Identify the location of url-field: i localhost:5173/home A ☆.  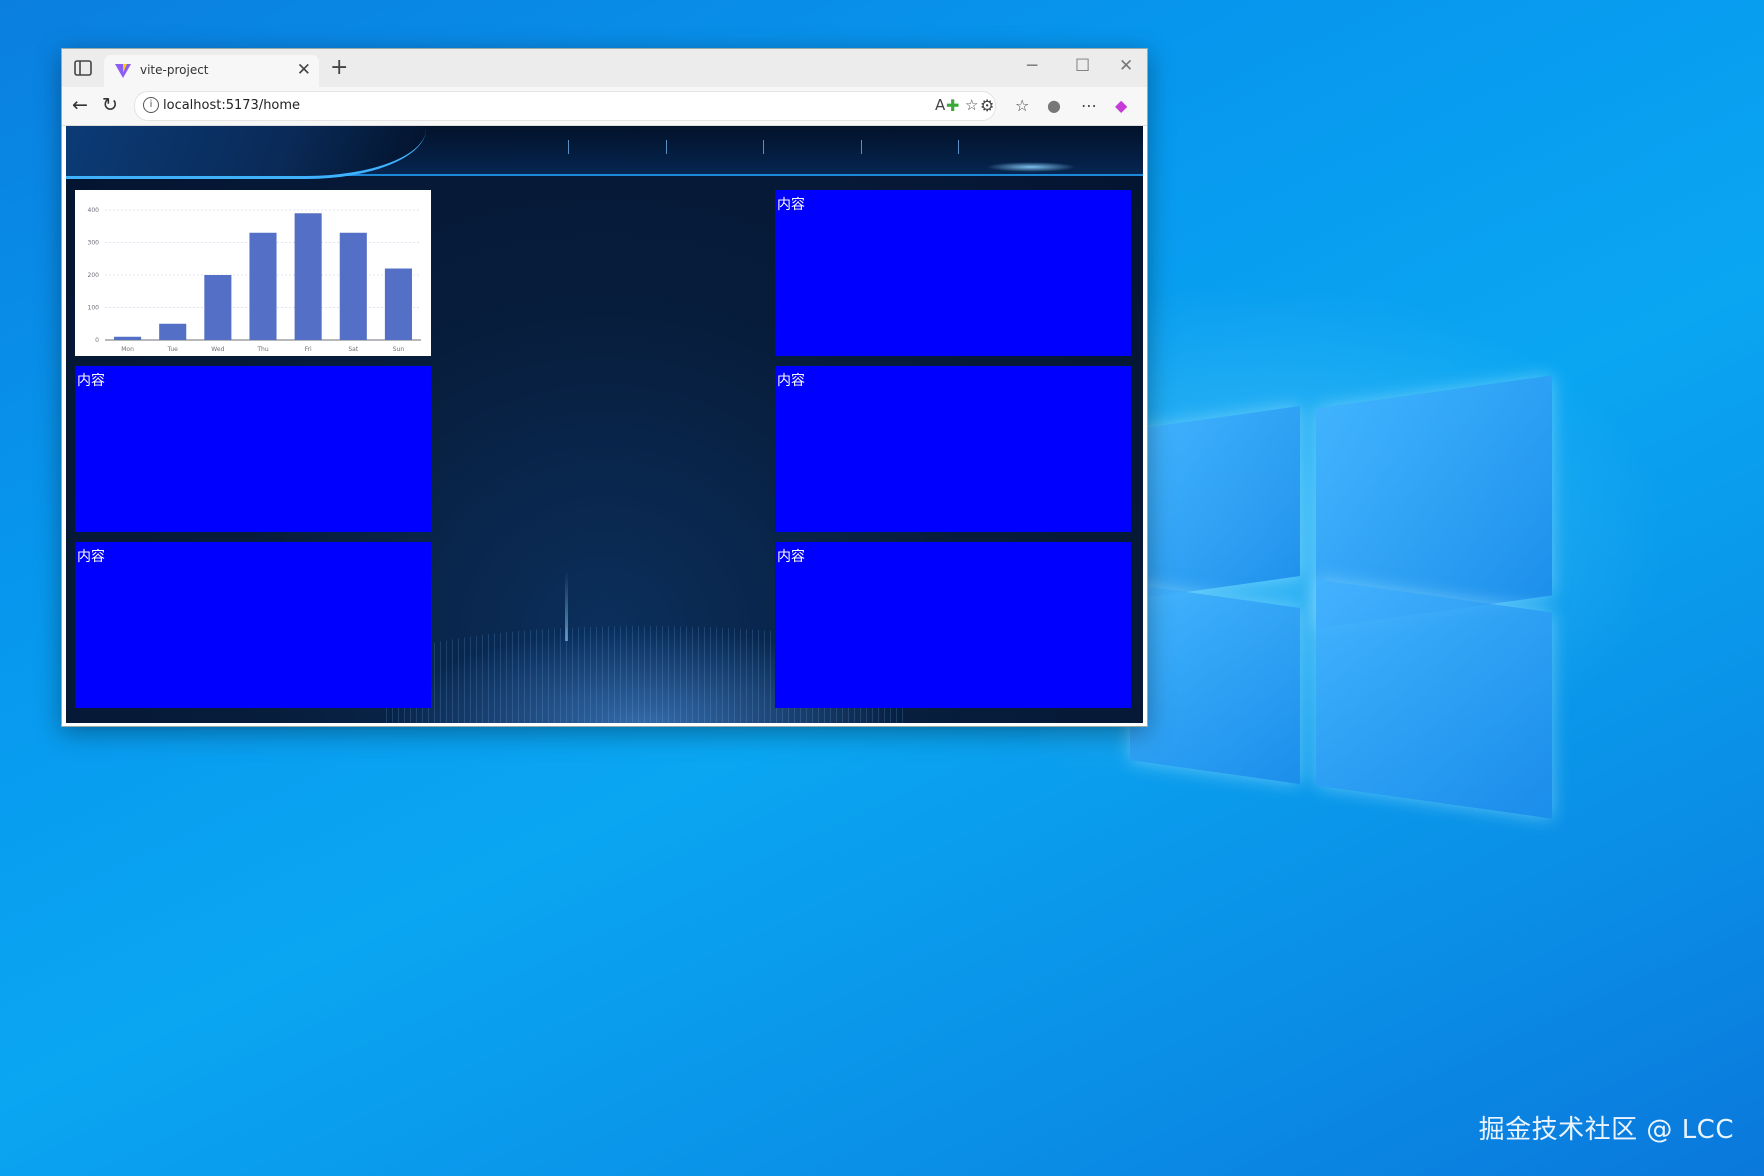
(565, 106).